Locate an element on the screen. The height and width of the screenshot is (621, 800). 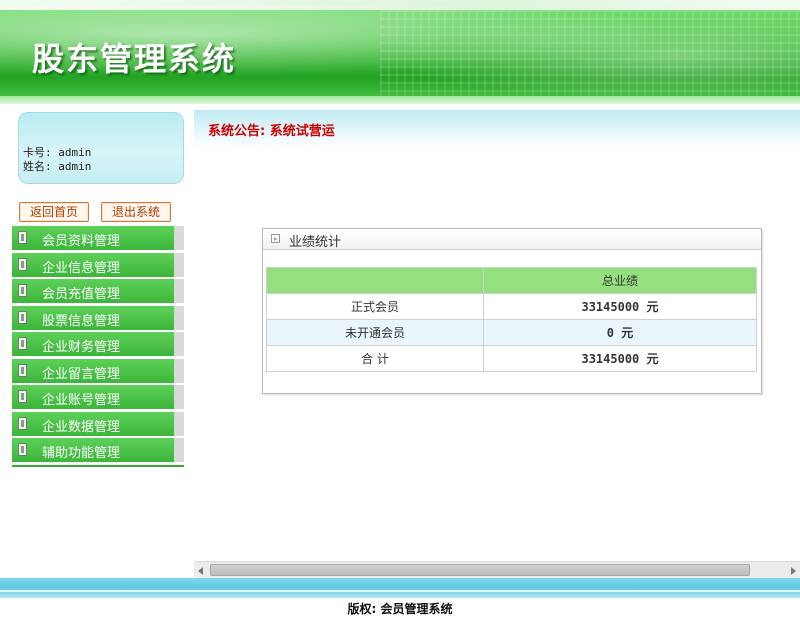
footer-band is located at coordinates (400, 588).